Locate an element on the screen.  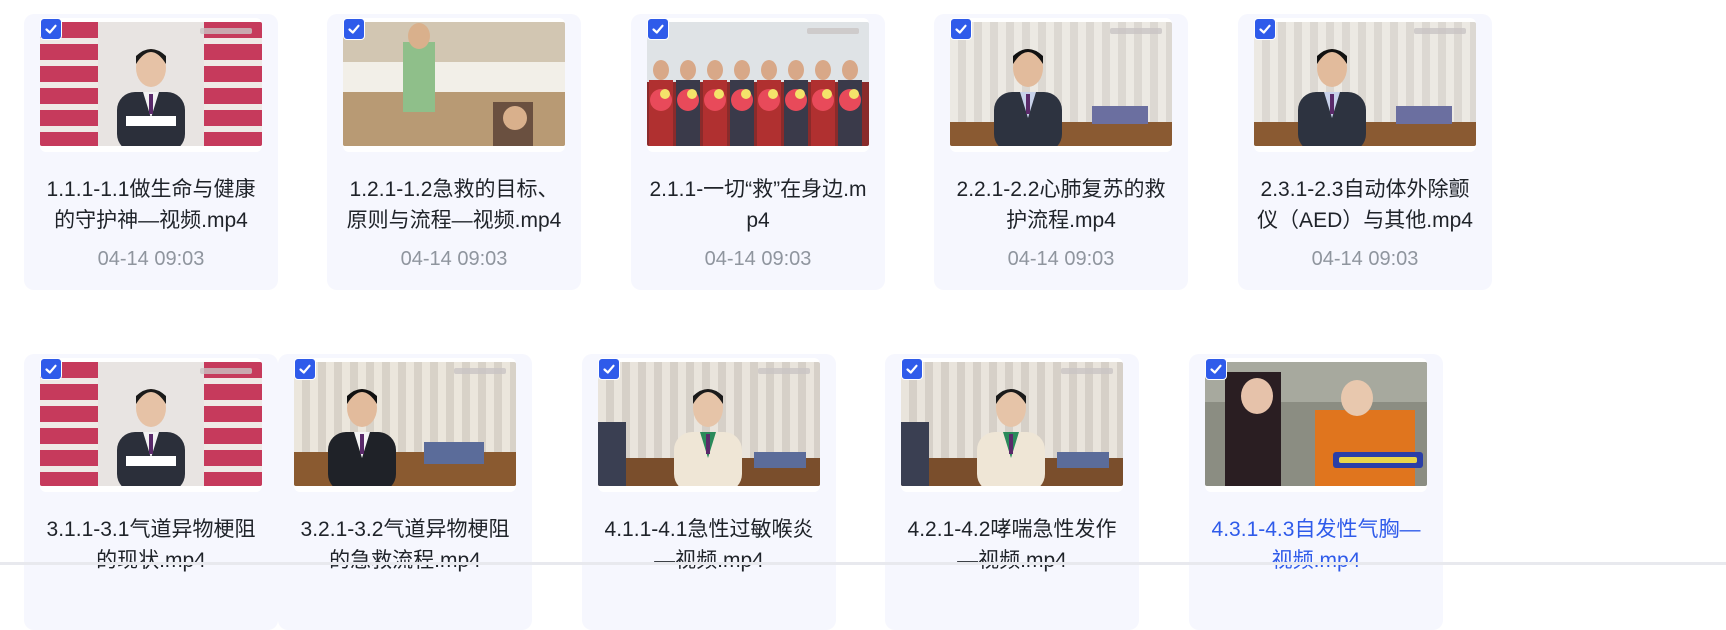
file-card: 2.1.1-一切“救”在身边.mp4 04-14 09:03 is located at coordinates (758, 152).